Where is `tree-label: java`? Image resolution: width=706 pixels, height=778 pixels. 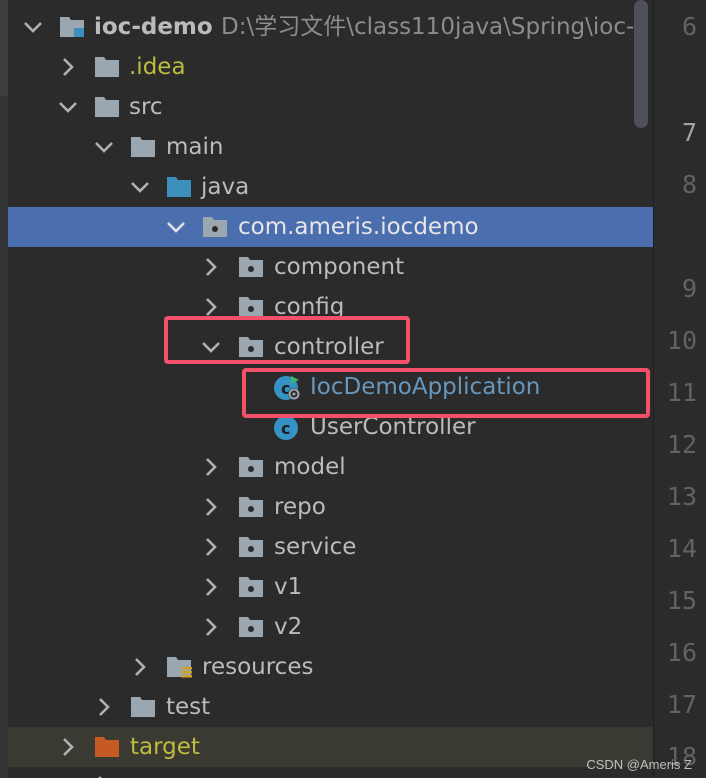 tree-label: java is located at coordinates (225, 187).